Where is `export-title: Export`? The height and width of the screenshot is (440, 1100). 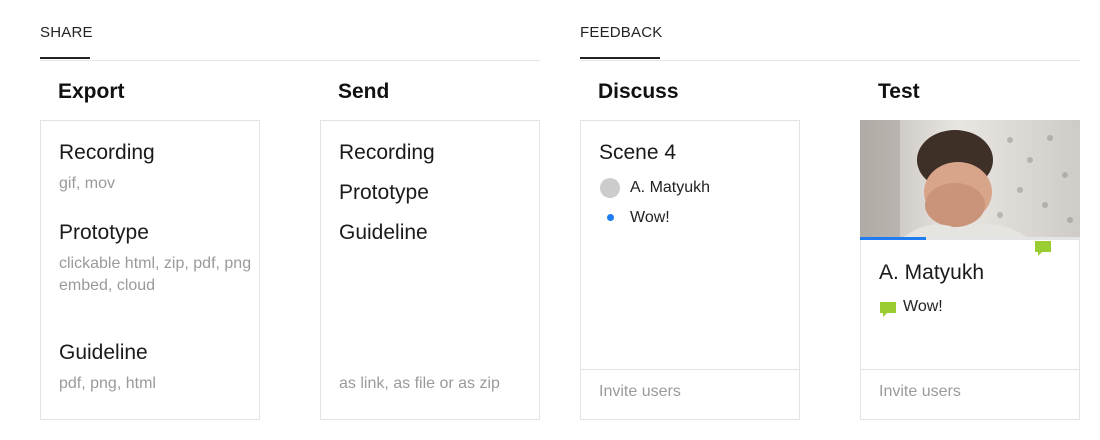 export-title: Export is located at coordinates (91, 91).